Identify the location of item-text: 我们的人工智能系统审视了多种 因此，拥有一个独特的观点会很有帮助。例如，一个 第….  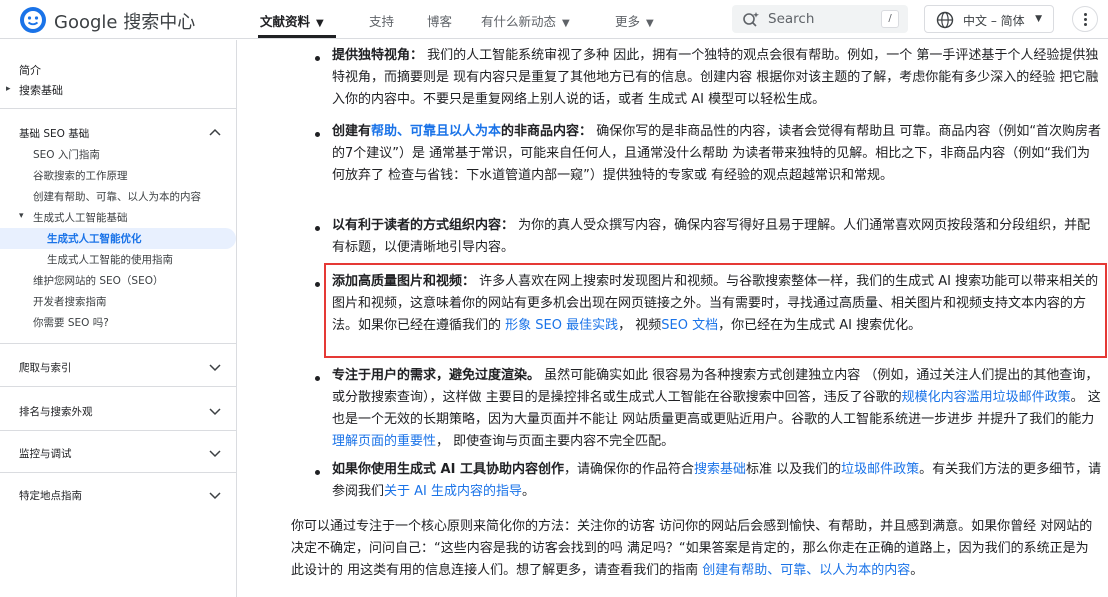
(715, 77).